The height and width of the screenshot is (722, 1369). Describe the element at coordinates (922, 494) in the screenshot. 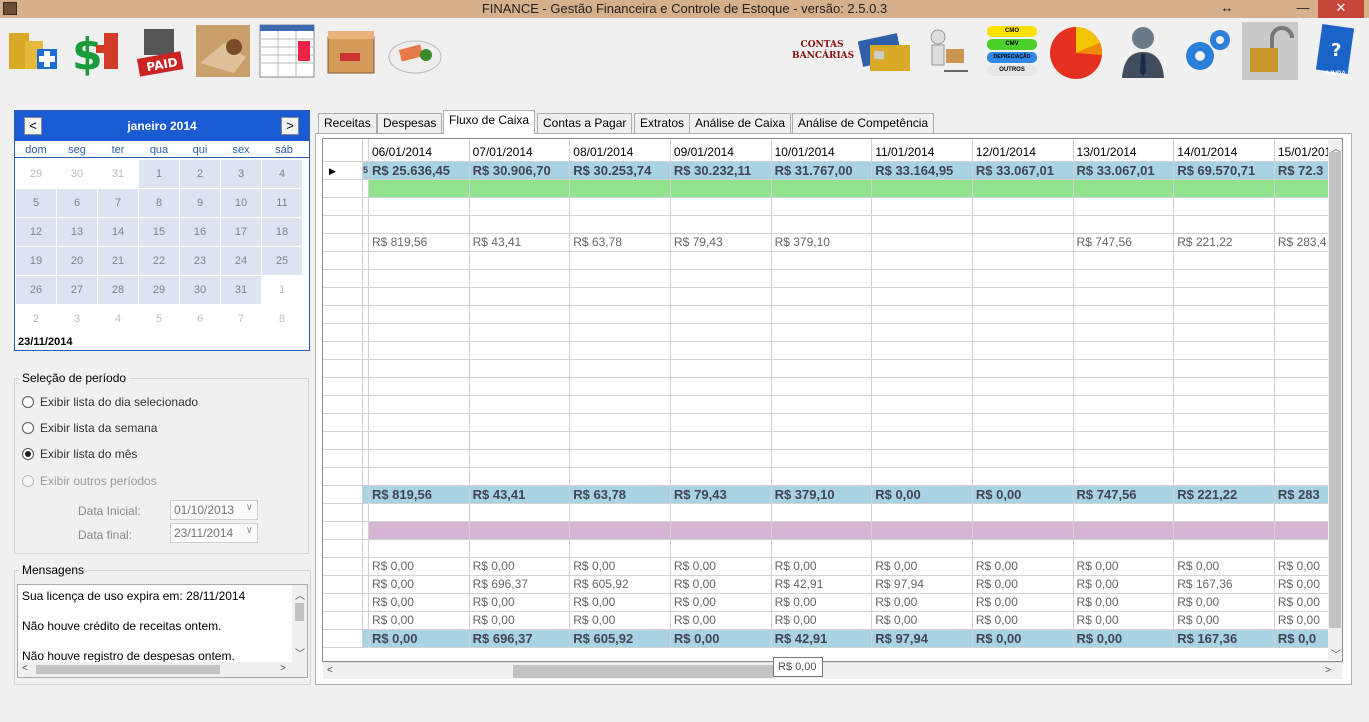

I see `total-receitas-cell: R$ 0,00` at that location.